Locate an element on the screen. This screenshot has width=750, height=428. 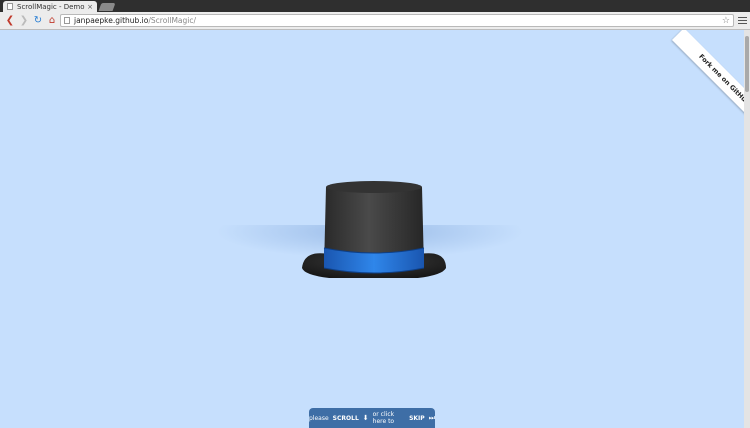
url-text: janpaepke.github.io/ScrollMagic/ is located at coordinates (398, 20).